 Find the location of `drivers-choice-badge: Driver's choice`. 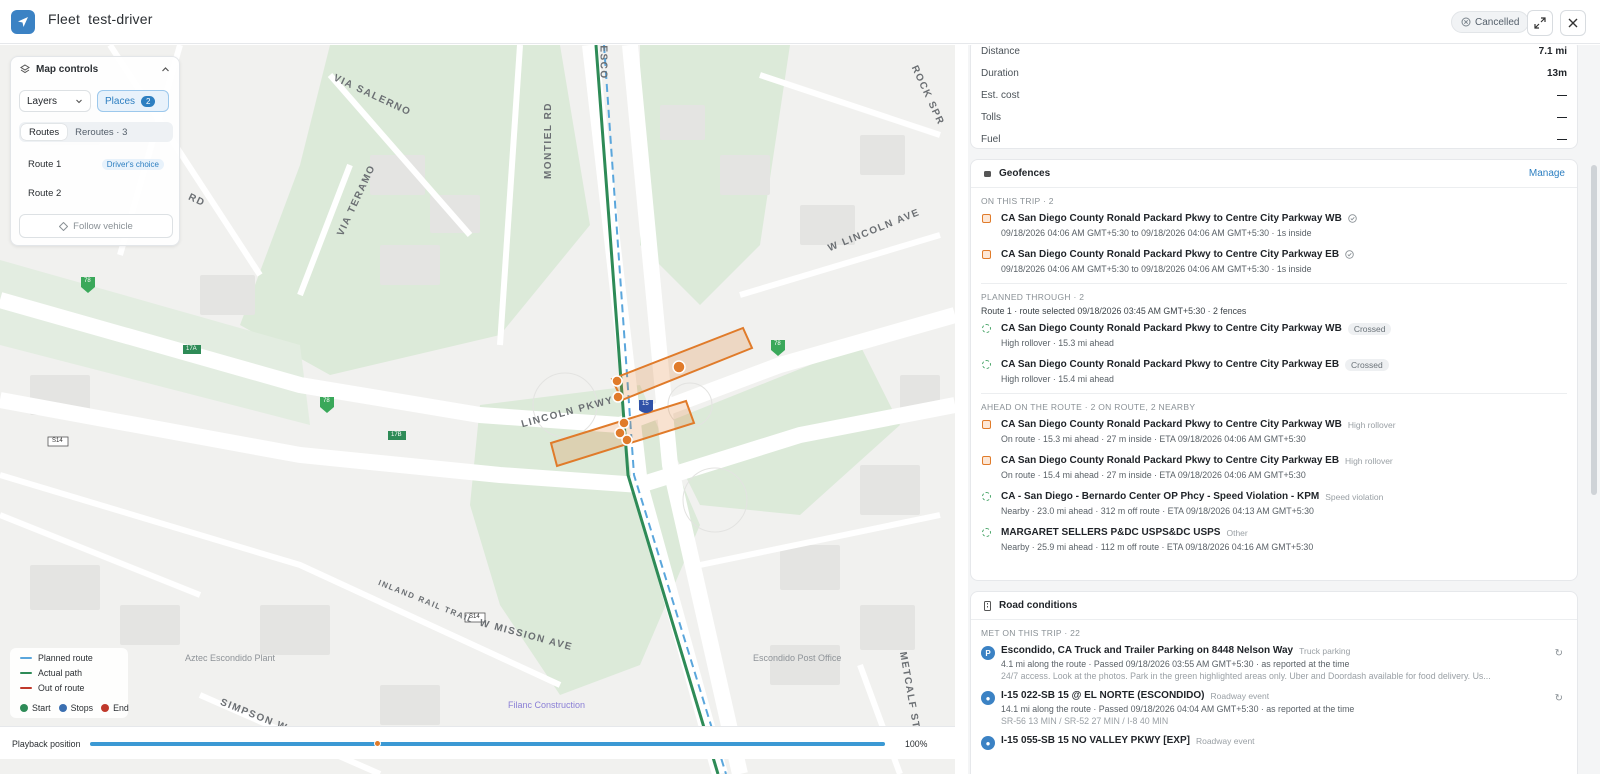

drivers-choice-badge: Driver's choice is located at coordinates (132, 164).